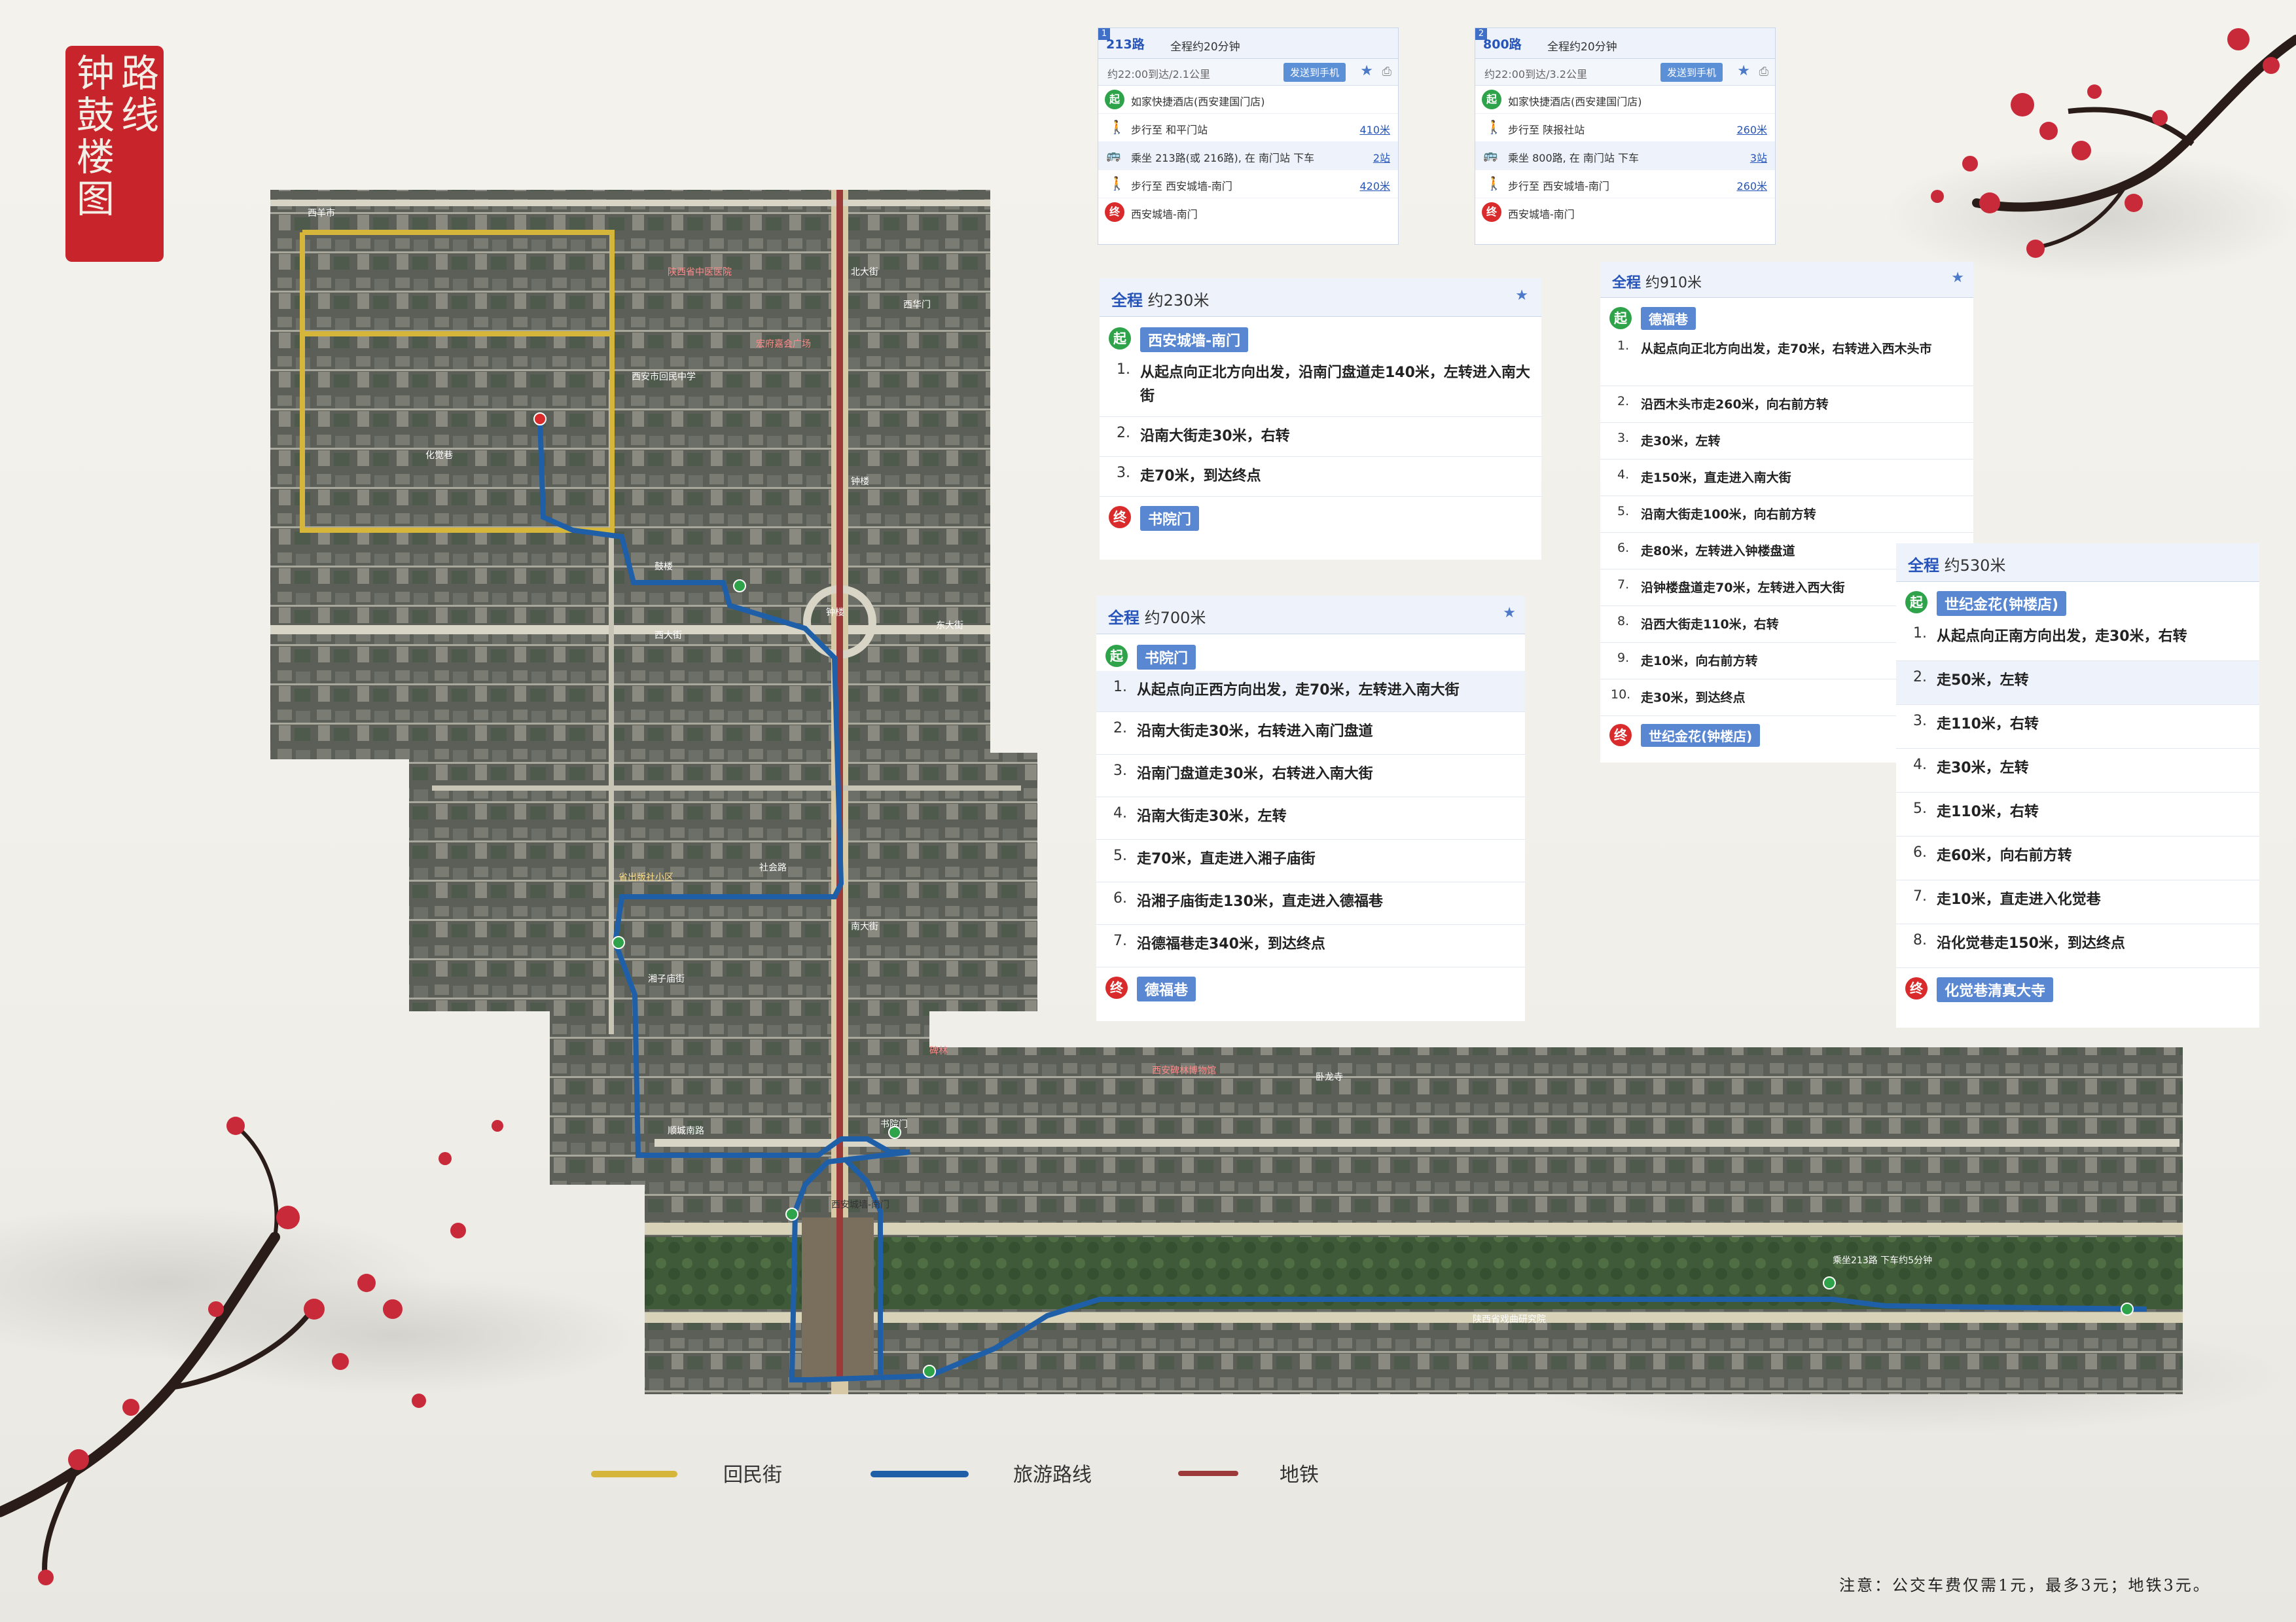 This screenshot has height=1622, width=2296. I want to click on start-point-label: 世纪金花(钟楼店), so click(2002, 603).